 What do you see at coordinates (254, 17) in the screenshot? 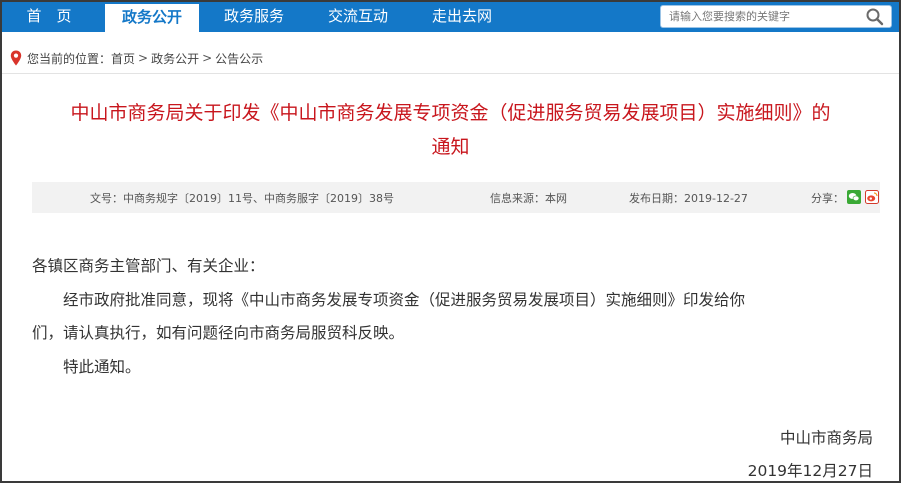
I see `nav-item-government-services: 政务服务` at bounding box center [254, 17].